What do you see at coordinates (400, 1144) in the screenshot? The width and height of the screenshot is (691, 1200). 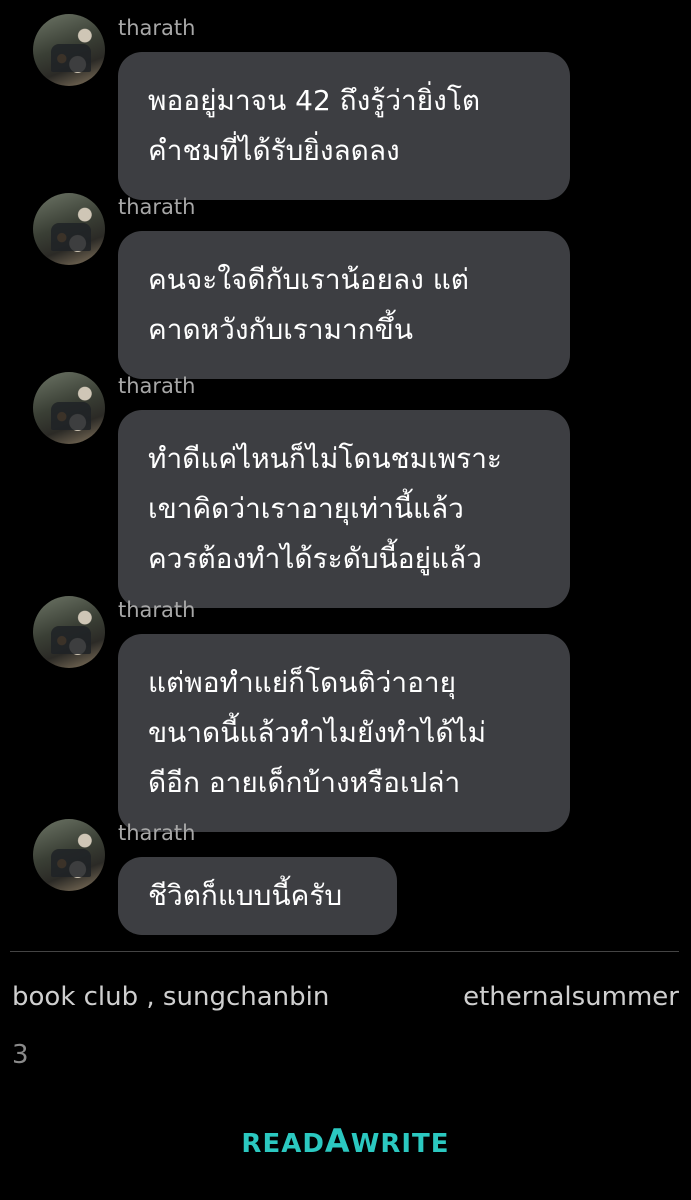 I see `logo-text-write: WRITE` at bounding box center [400, 1144].